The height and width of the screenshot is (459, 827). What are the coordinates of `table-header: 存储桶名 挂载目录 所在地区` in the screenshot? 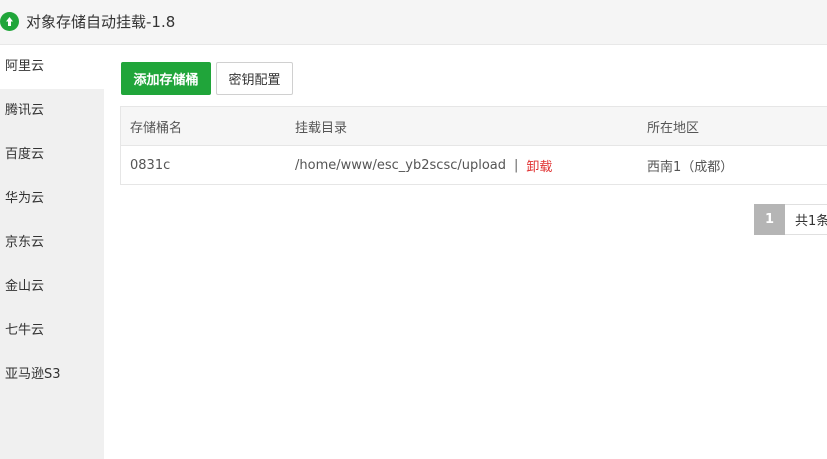 It's located at (474, 126).